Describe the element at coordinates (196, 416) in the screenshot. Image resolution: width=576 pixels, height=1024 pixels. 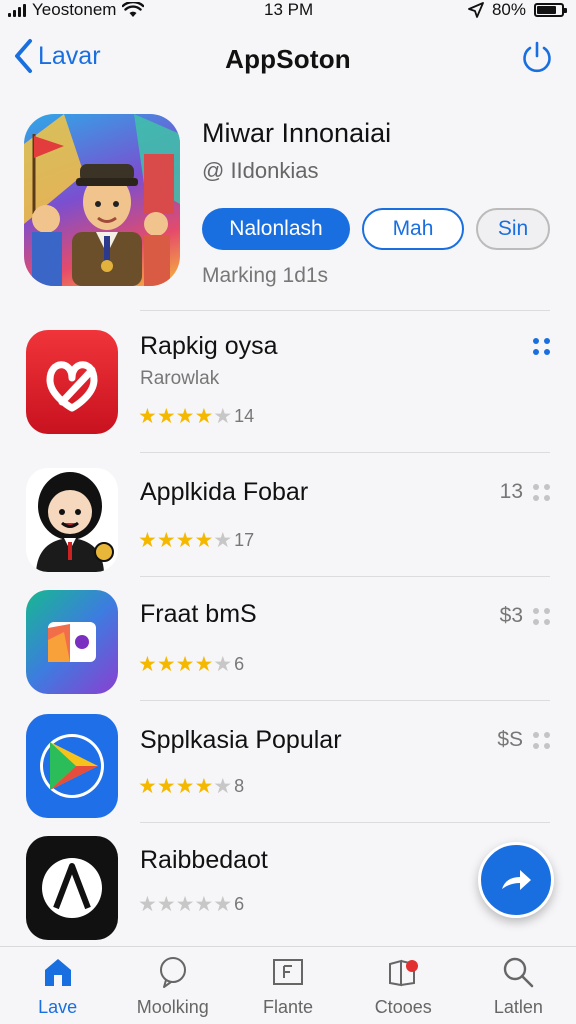
I see `rating-stars: ★ ★ ★ ★ ★ 14` at that location.